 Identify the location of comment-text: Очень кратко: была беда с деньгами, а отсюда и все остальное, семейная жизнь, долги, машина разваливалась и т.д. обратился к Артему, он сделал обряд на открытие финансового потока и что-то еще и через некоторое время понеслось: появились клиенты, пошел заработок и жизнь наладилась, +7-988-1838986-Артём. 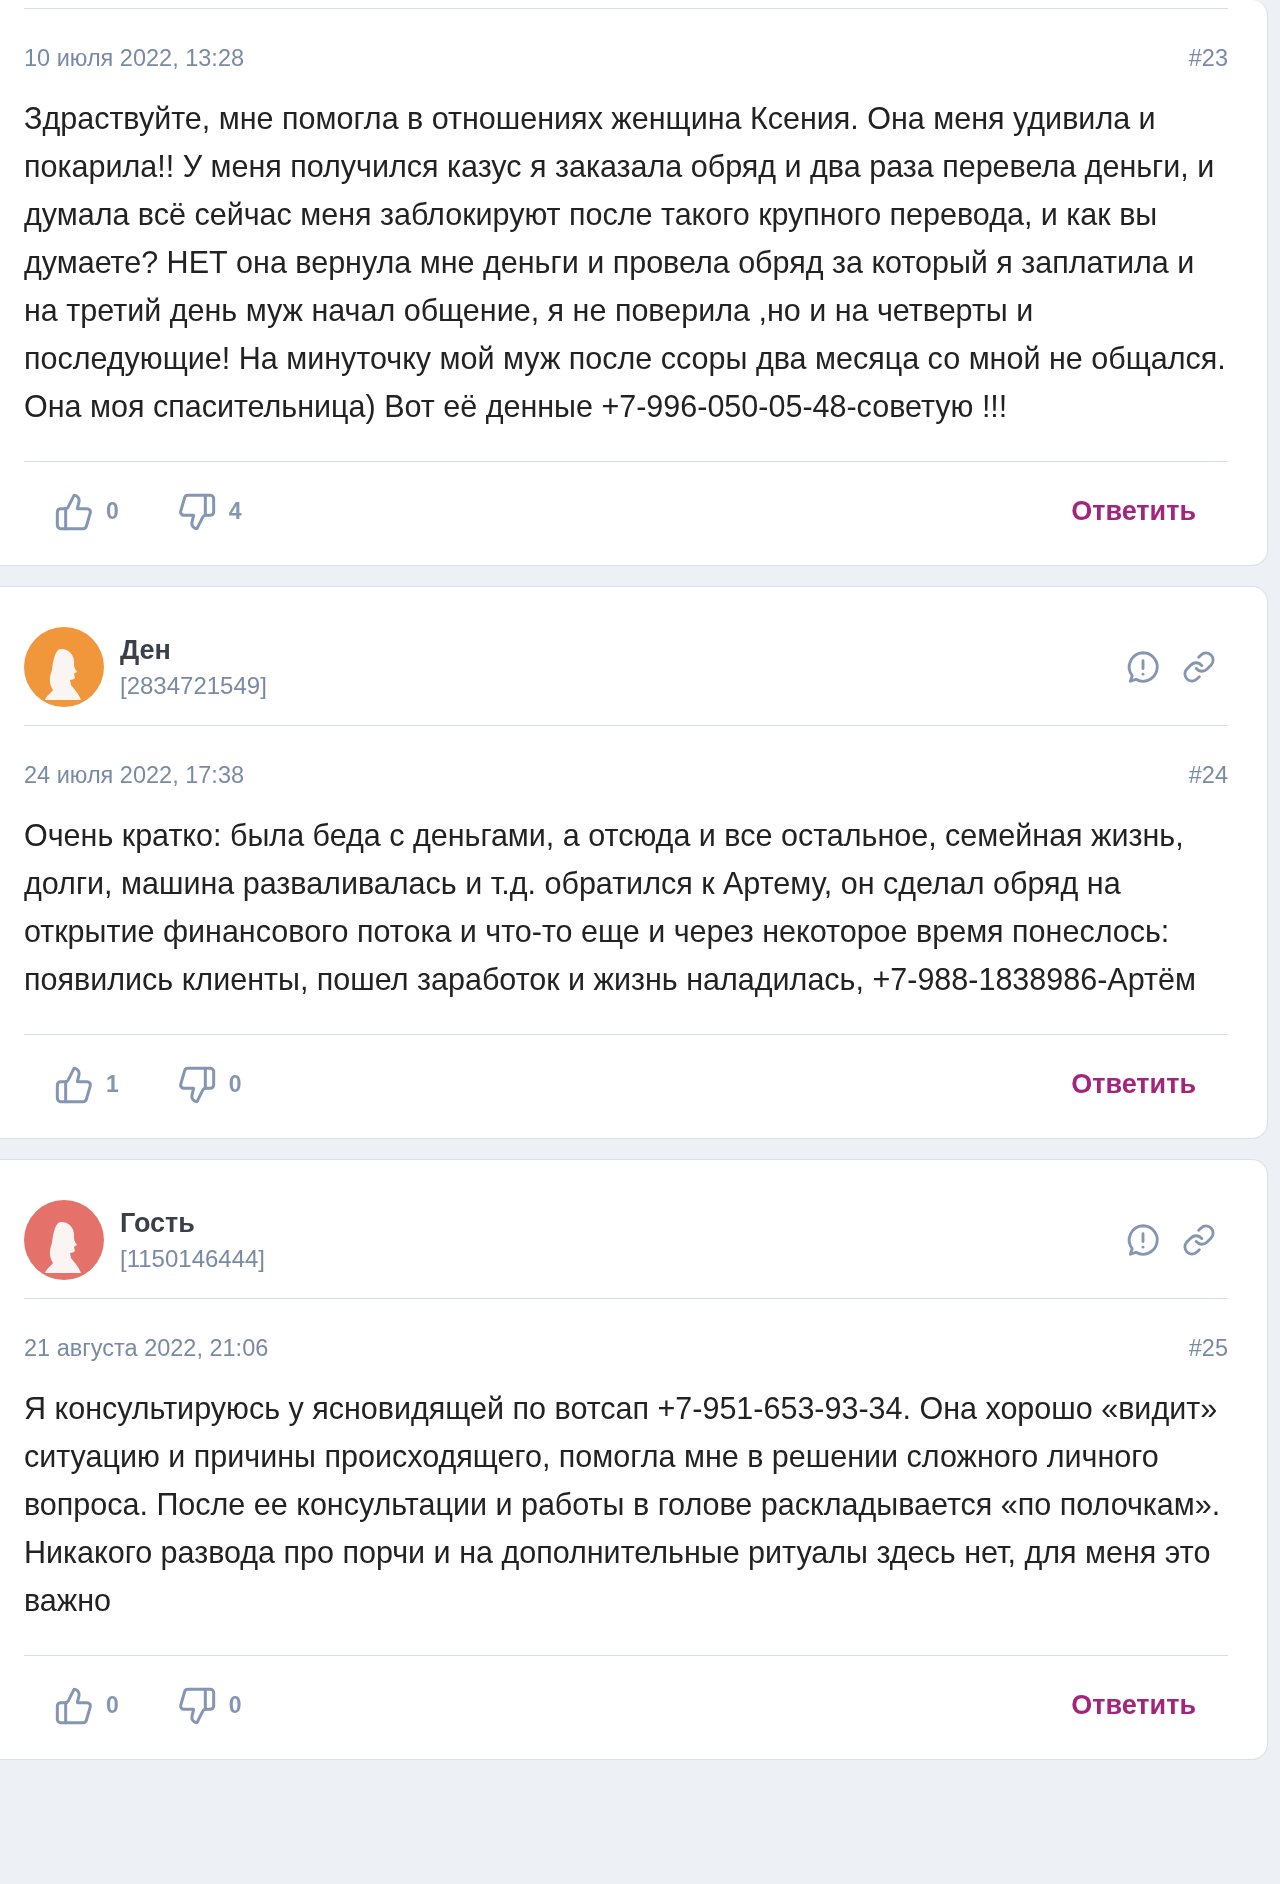
(610, 908).